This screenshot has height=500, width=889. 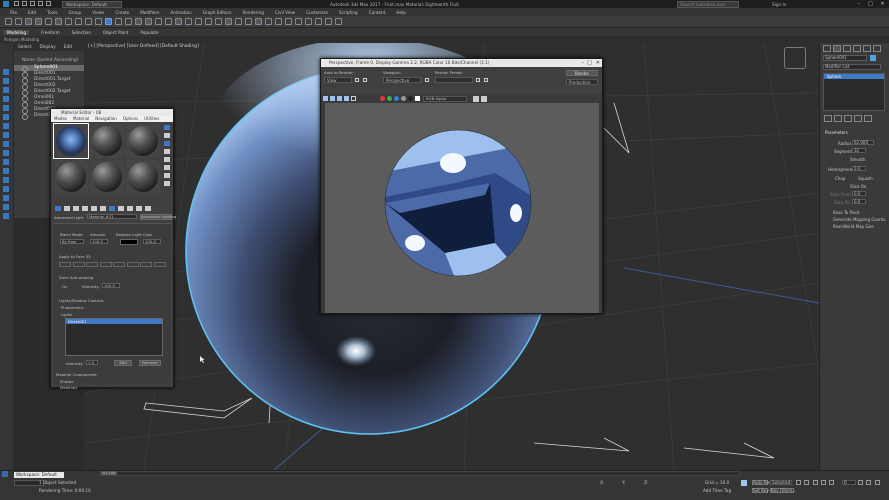 I want to click on filter-cameras-icon, so click(x=6, y=99).